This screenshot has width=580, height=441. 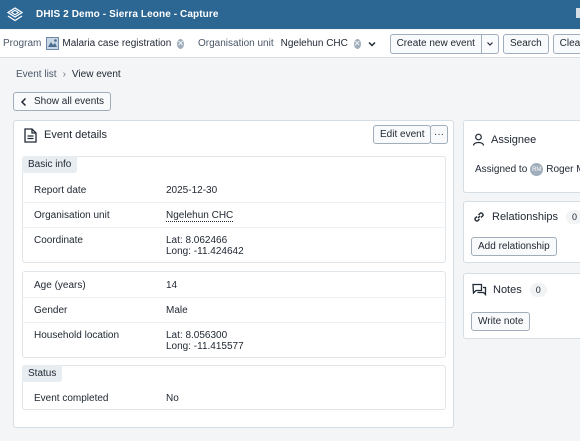 What do you see at coordinates (501, 169) in the screenshot?
I see `assigned-to-label: Assigned to` at bounding box center [501, 169].